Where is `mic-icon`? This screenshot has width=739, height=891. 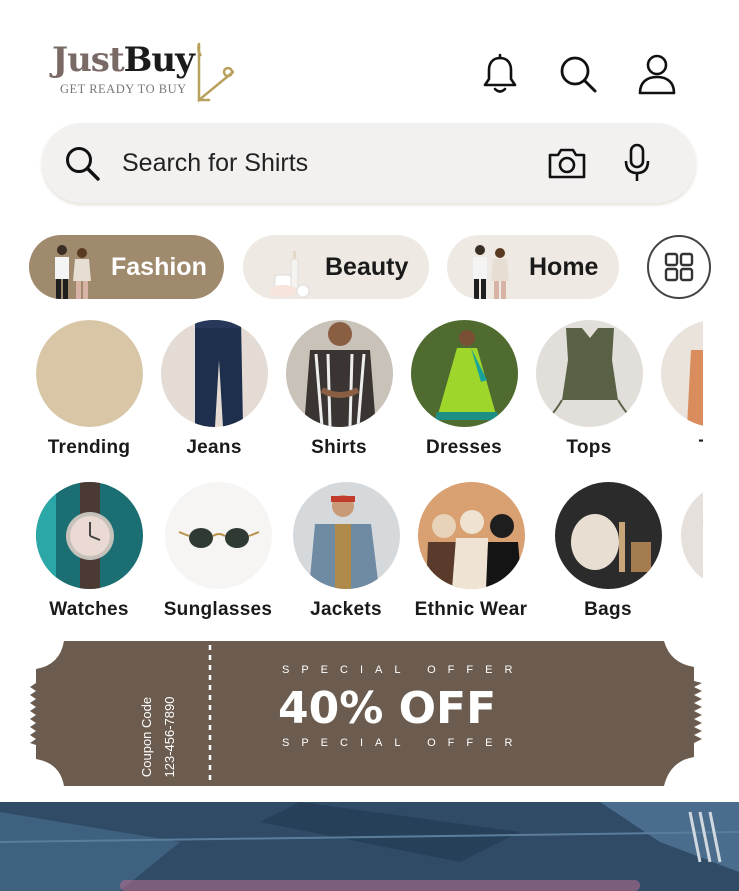 mic-icon is located at coordinates (637, 163).